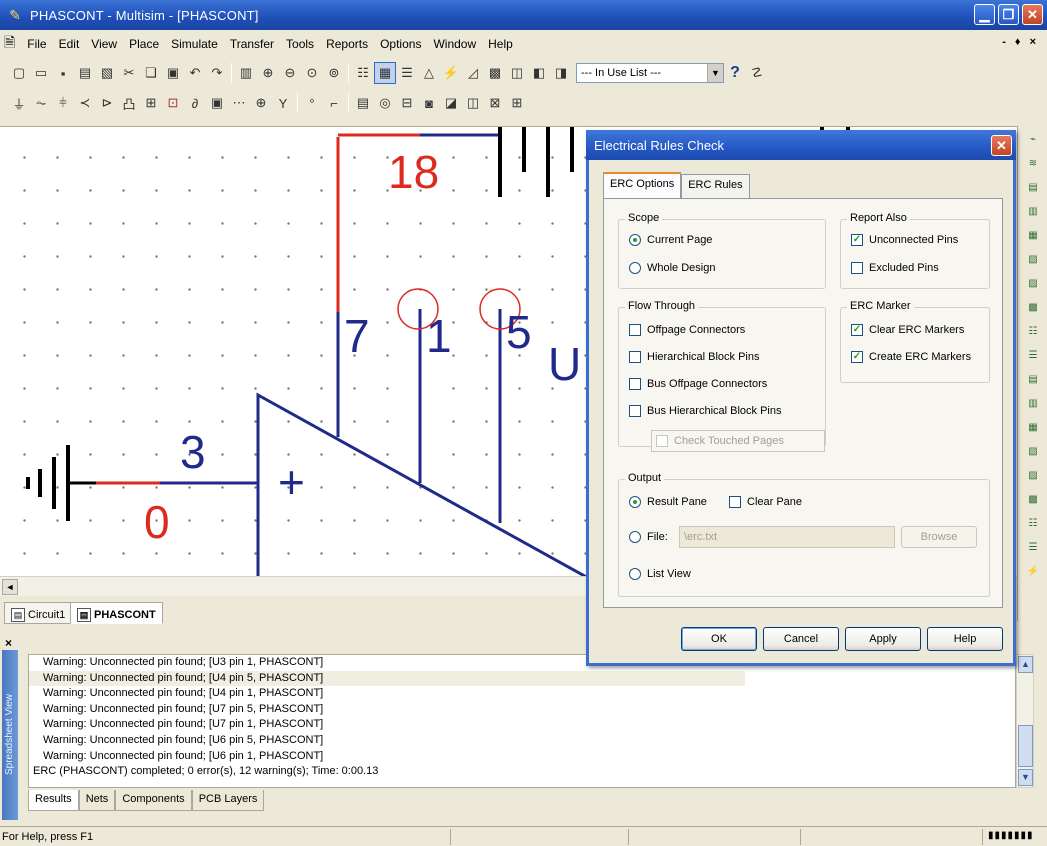  I want to click on oscilloscope-tool-icon: ▥, so click(1033, 212).